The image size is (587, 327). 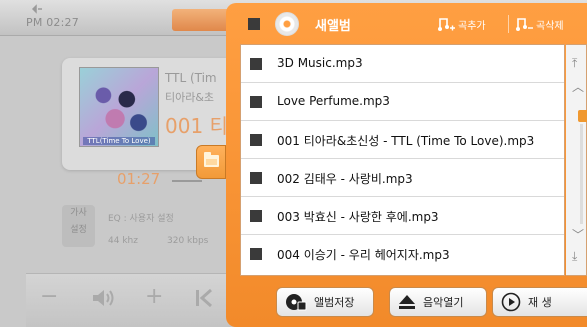 What do you see at coordinates (52, 22) in the screenshot?
I see `status-time: PM 02:27` at bounding box center [52, 22].